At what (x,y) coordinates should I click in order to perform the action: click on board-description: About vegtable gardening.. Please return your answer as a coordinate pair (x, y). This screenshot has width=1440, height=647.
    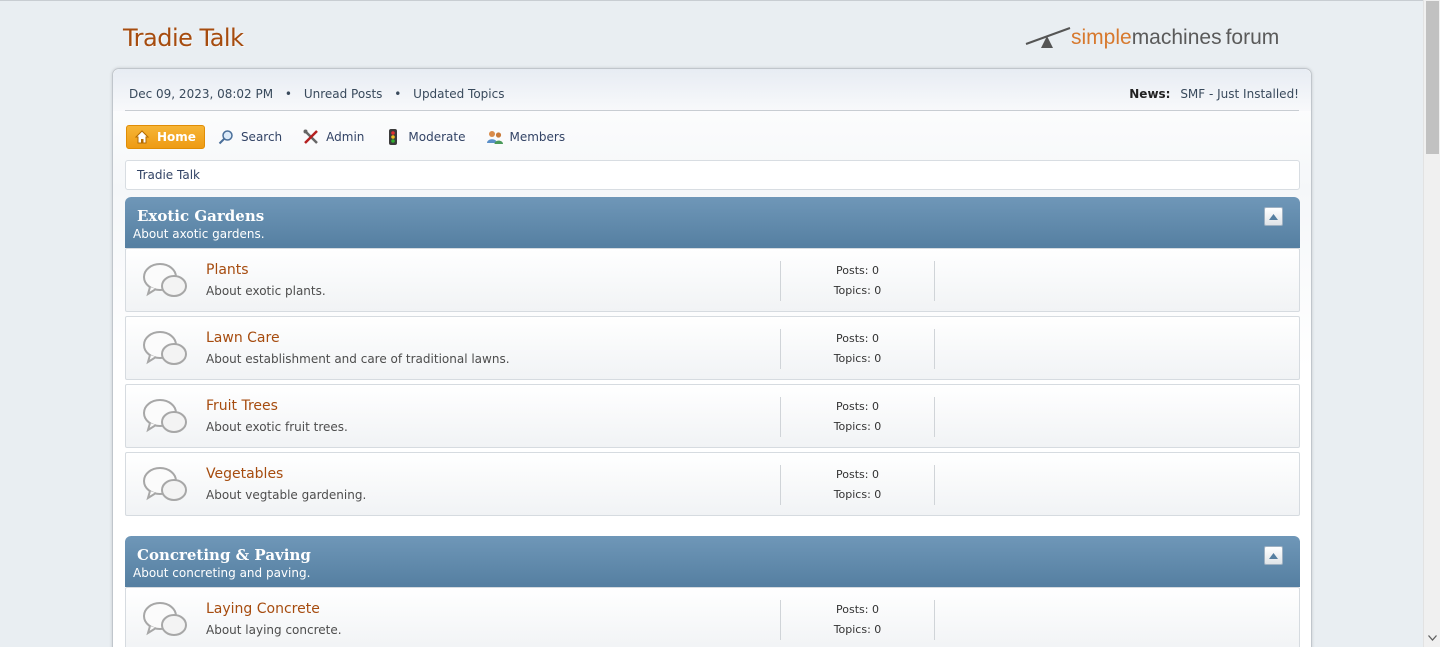
    Looking at the image, I should click on (286, 495).